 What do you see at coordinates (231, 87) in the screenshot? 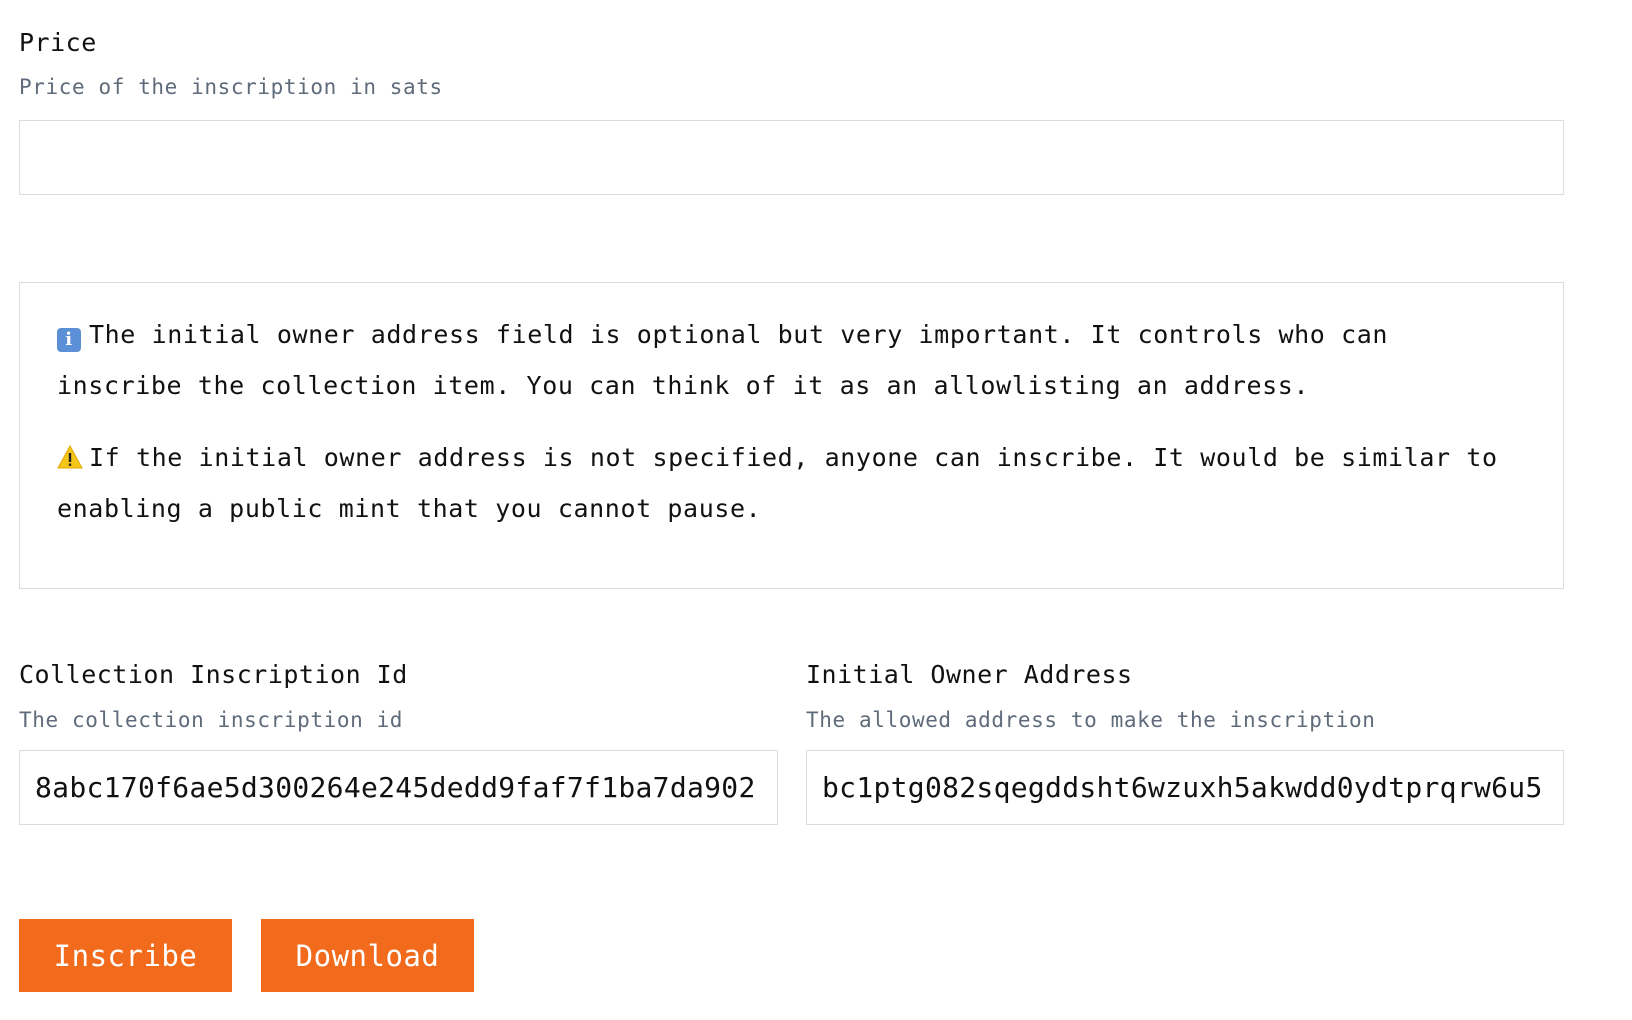
I see `price-description: Price of the inscription in sats` at bounding box center [231, 87].